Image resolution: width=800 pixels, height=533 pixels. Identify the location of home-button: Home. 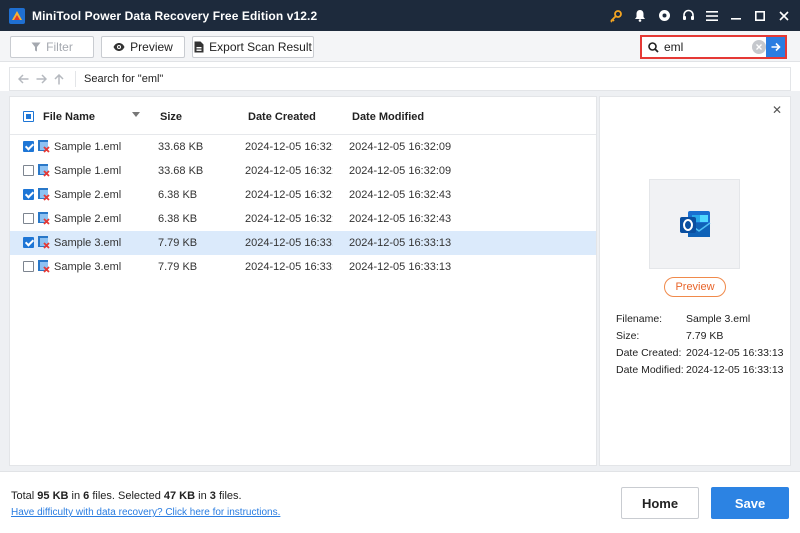
(660, 503).